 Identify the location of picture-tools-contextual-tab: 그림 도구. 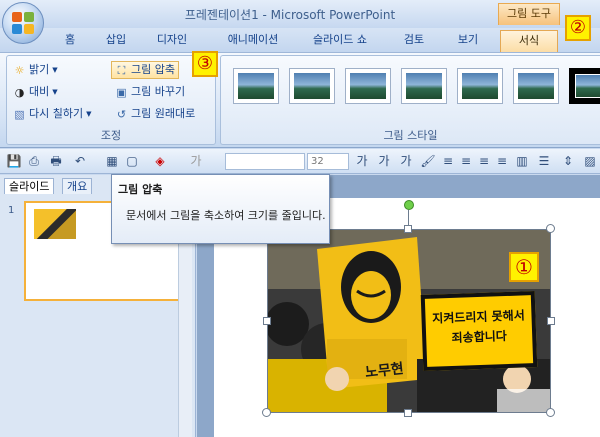
(529, 14).